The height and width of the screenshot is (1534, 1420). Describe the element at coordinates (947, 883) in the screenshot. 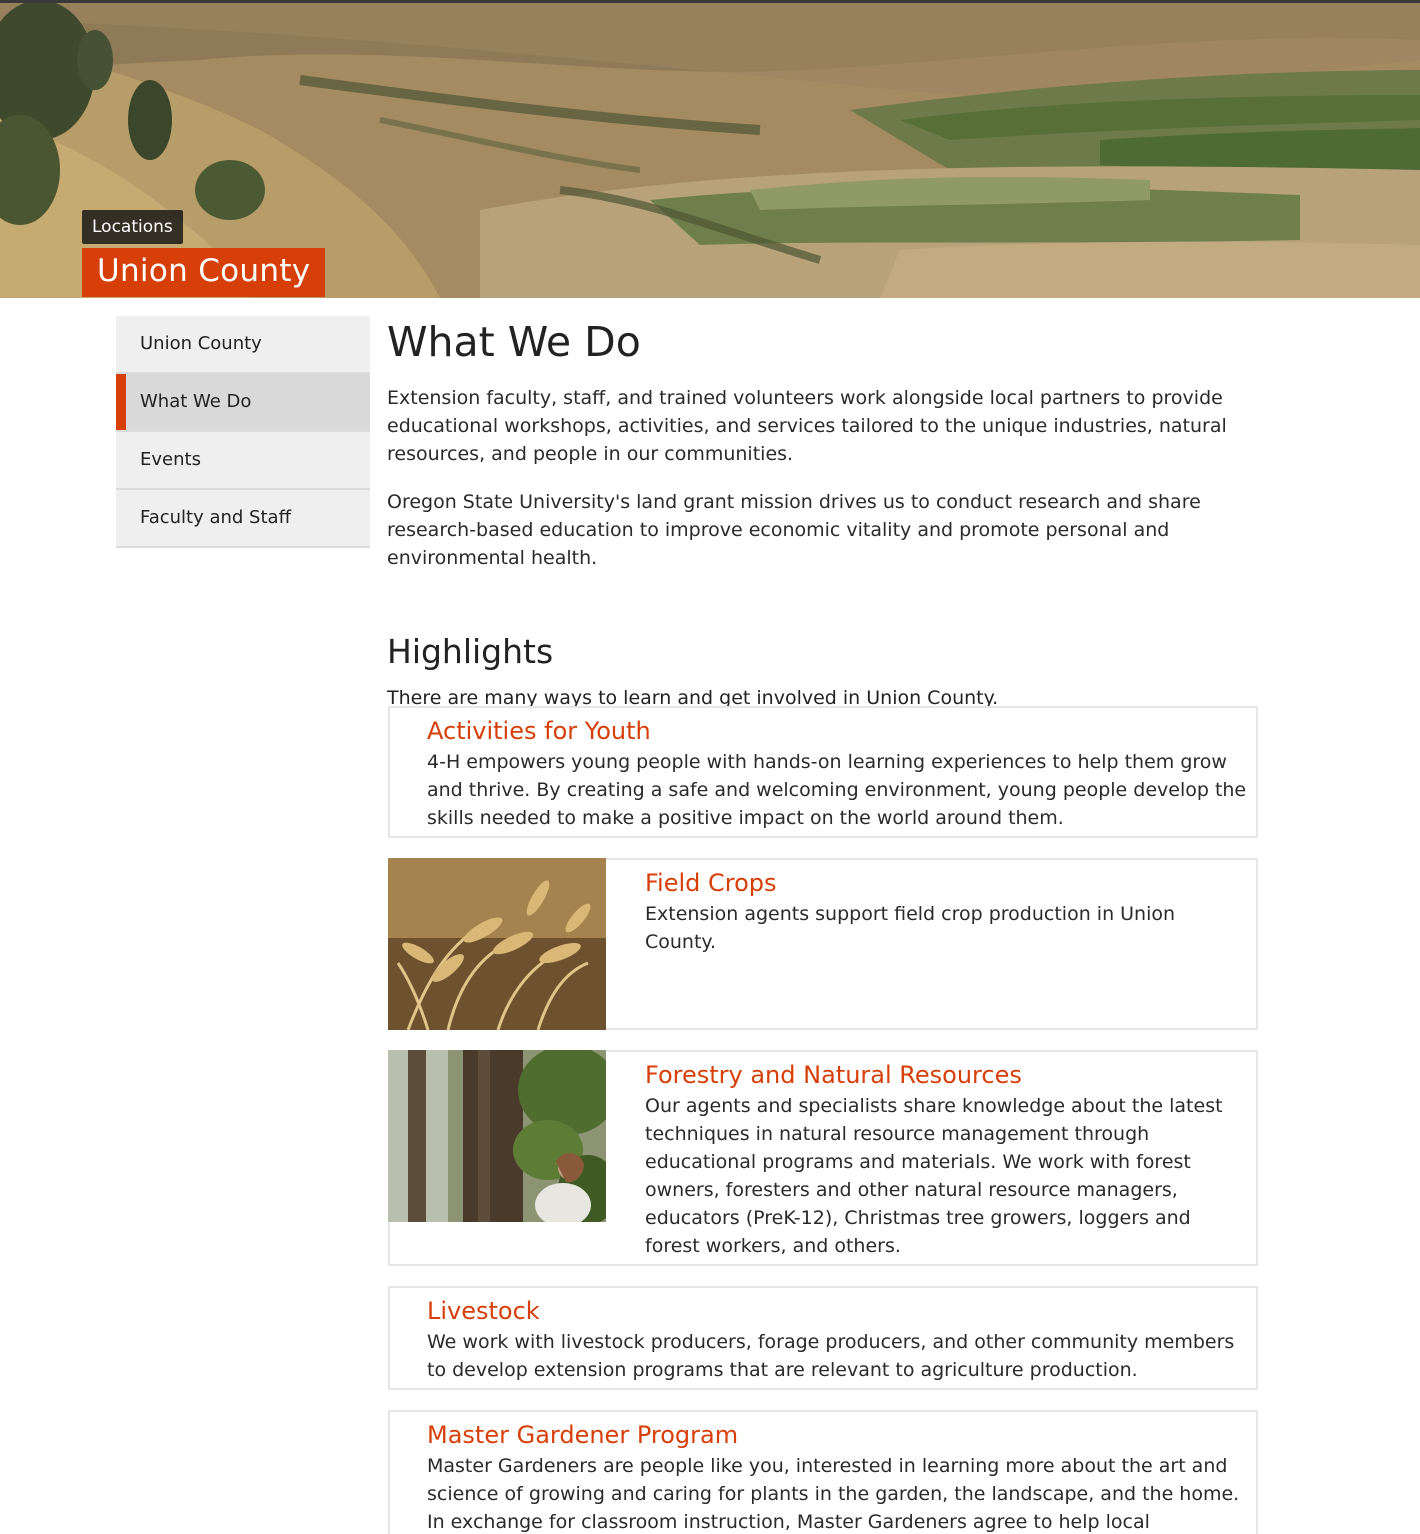

I see `card-title: Field Crops` at that location.